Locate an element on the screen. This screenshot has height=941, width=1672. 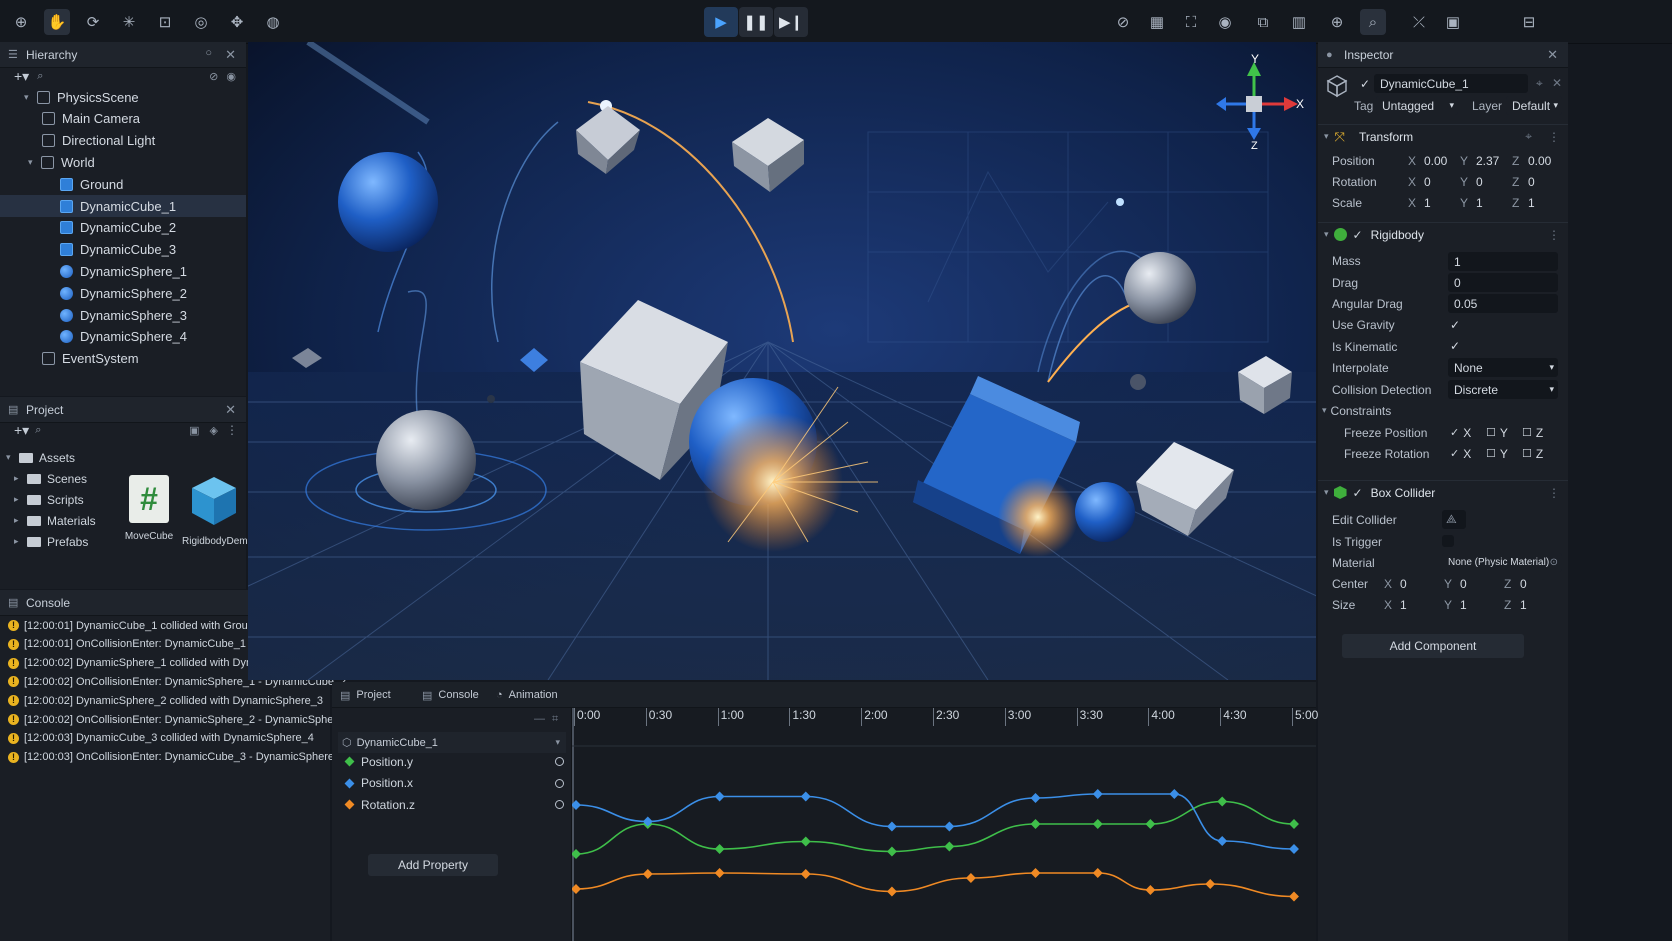
lock-icon: ○ is located at coordinates (208, 53).